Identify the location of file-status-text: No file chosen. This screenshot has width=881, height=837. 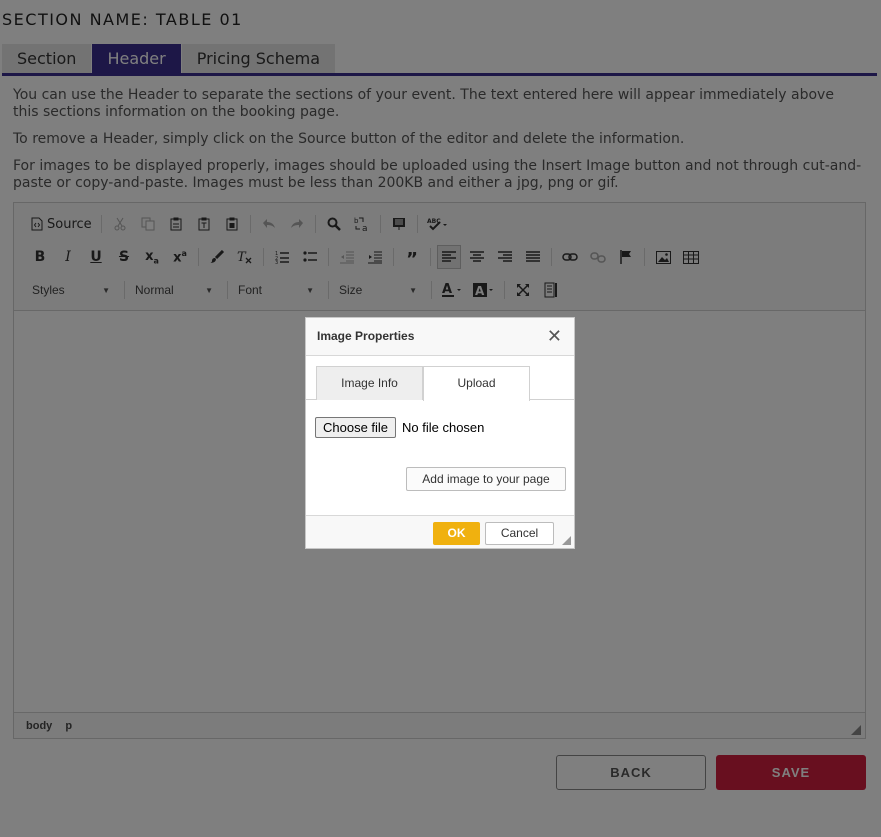
(443, 427).